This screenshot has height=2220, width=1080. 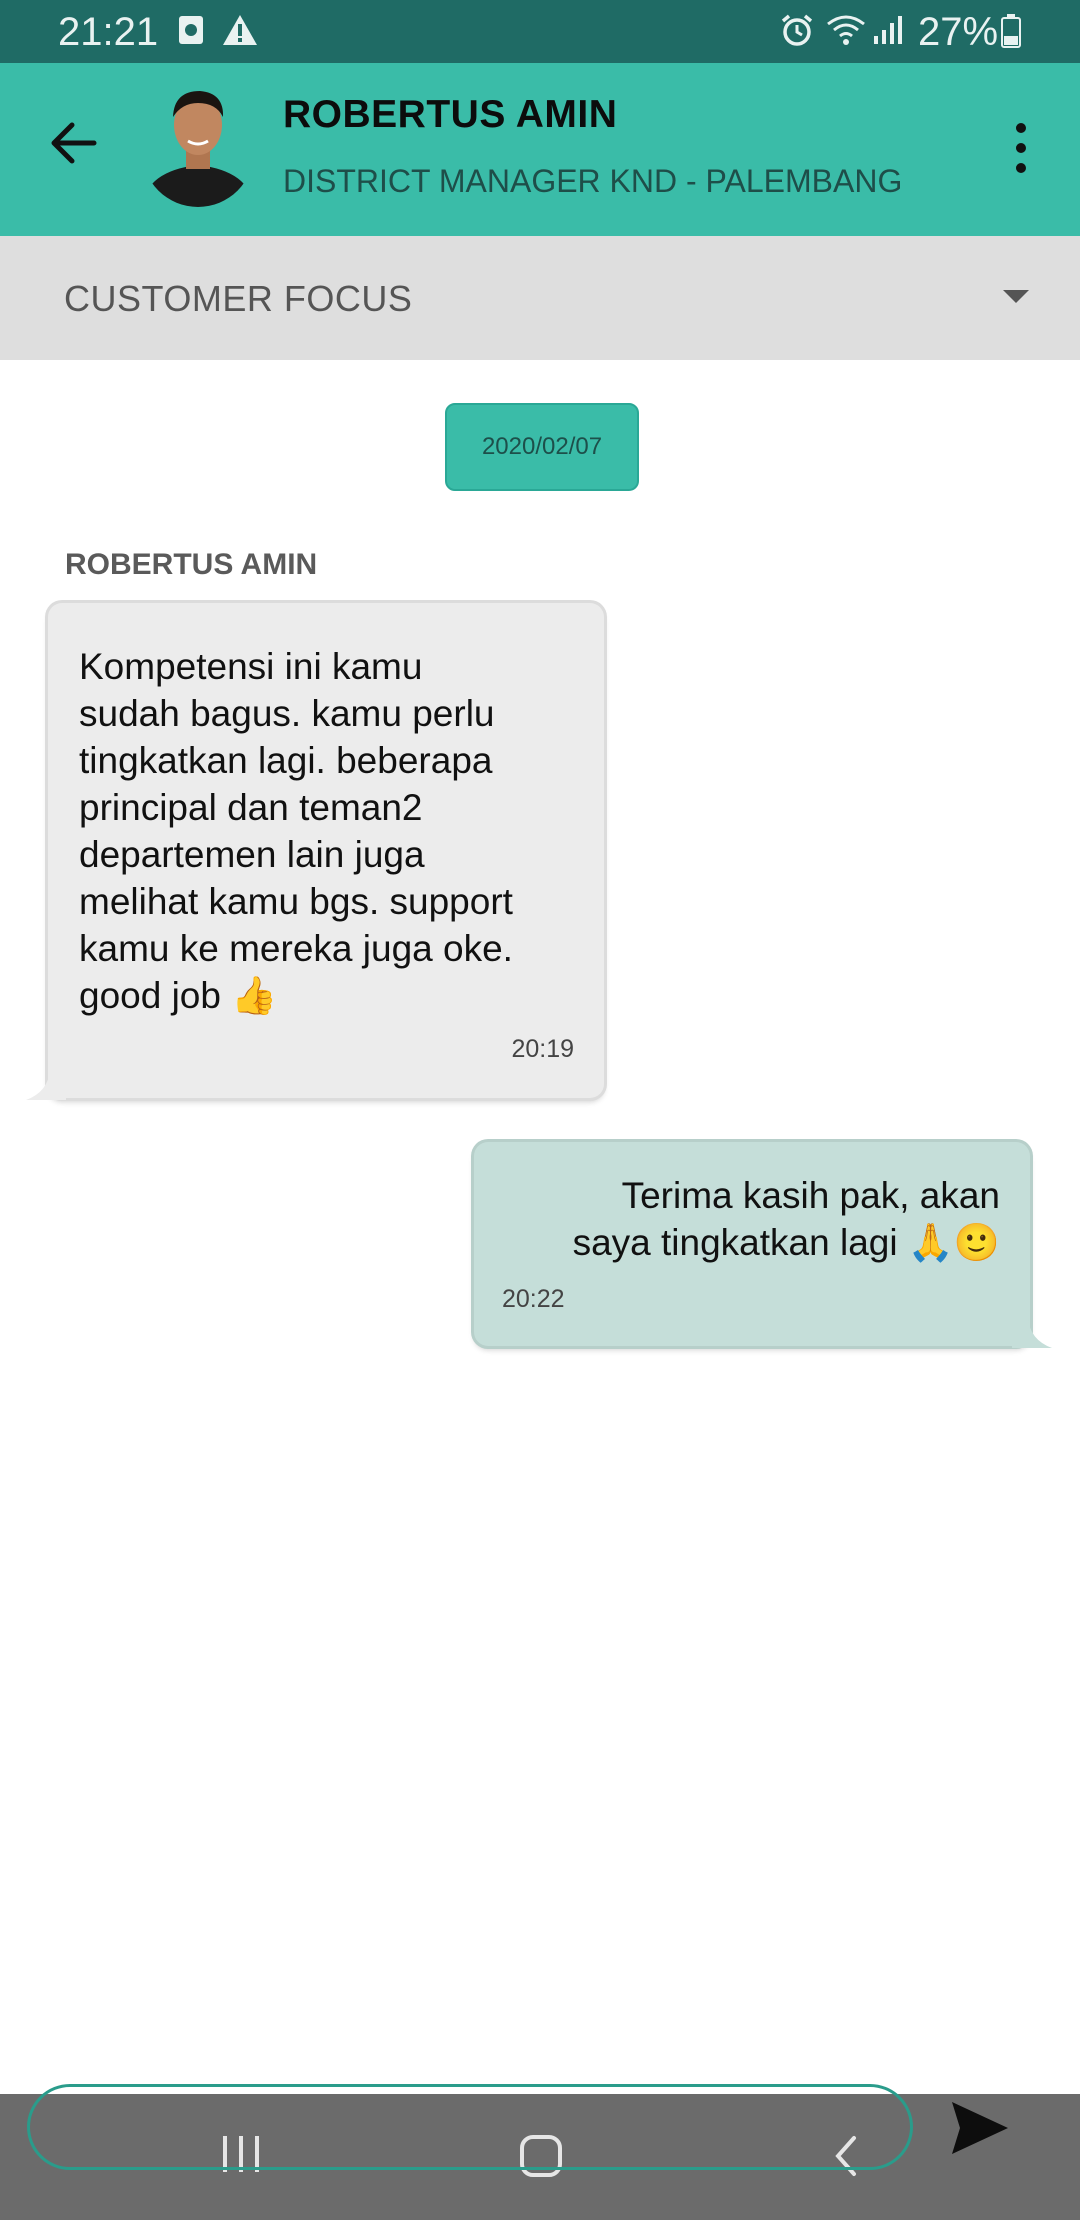 I want to click on competency-dropdown: CUSTOMER FOCUS, so click(x=540, y=298).